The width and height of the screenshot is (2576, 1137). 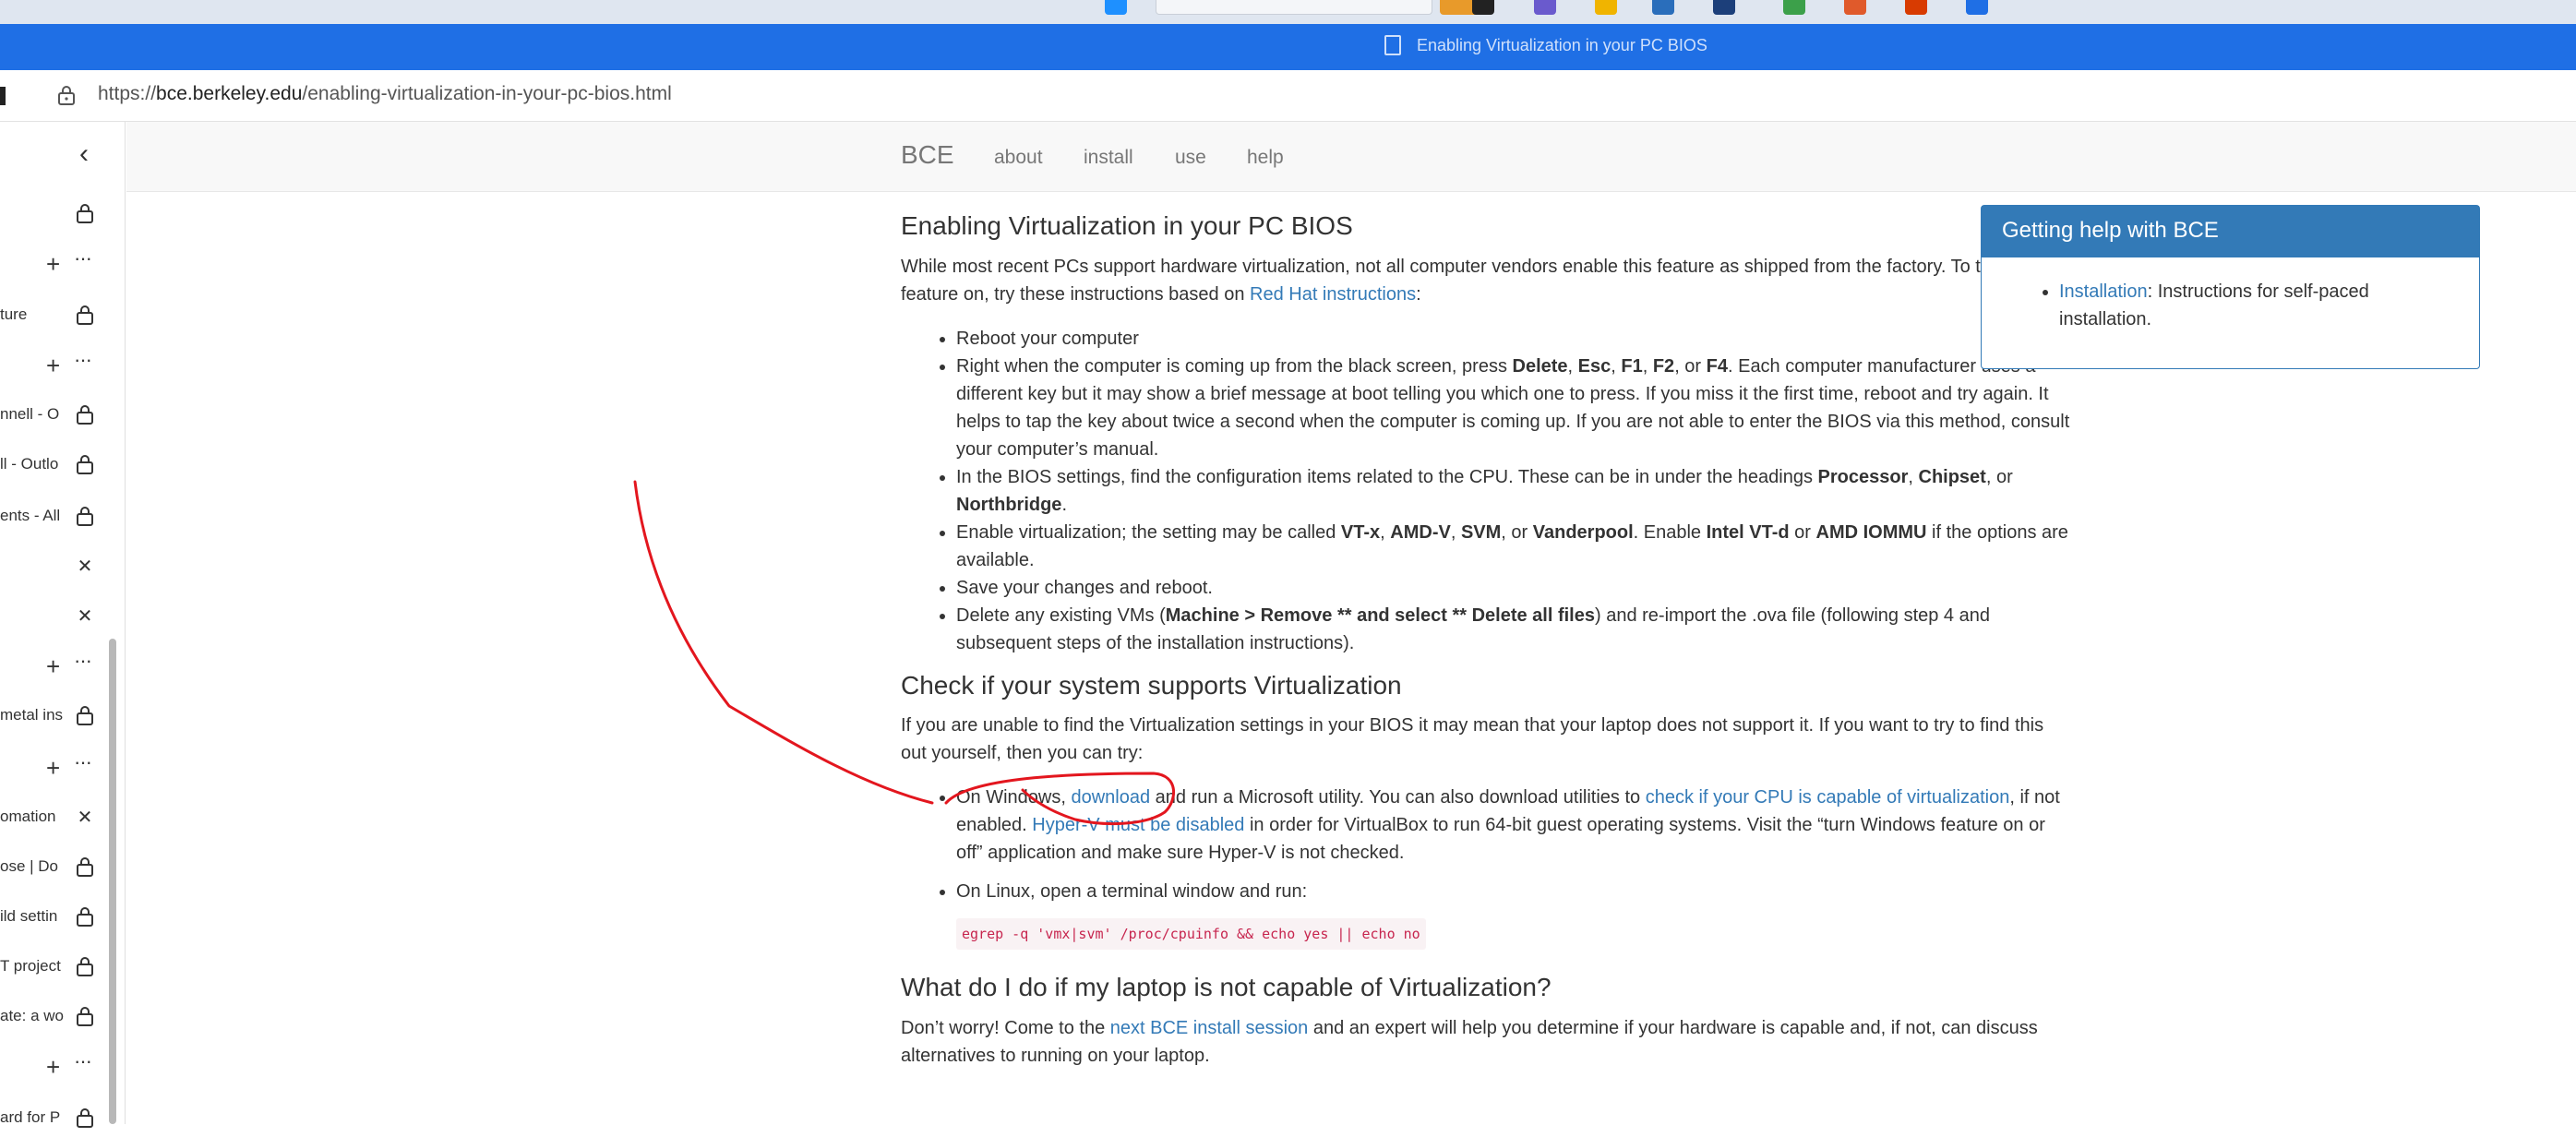 I want to click on tab-item: ild settin, so click(x=56, y=917).